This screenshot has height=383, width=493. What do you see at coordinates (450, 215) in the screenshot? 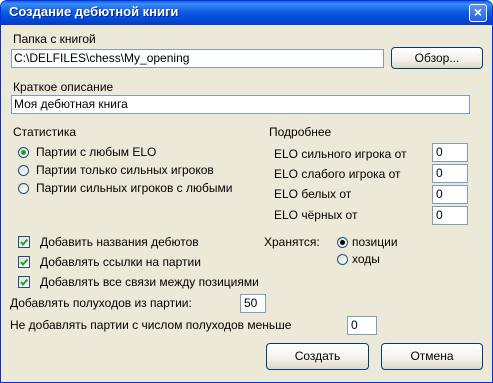
I see `elo-black-input: 0` at bounding box center [450, 215].